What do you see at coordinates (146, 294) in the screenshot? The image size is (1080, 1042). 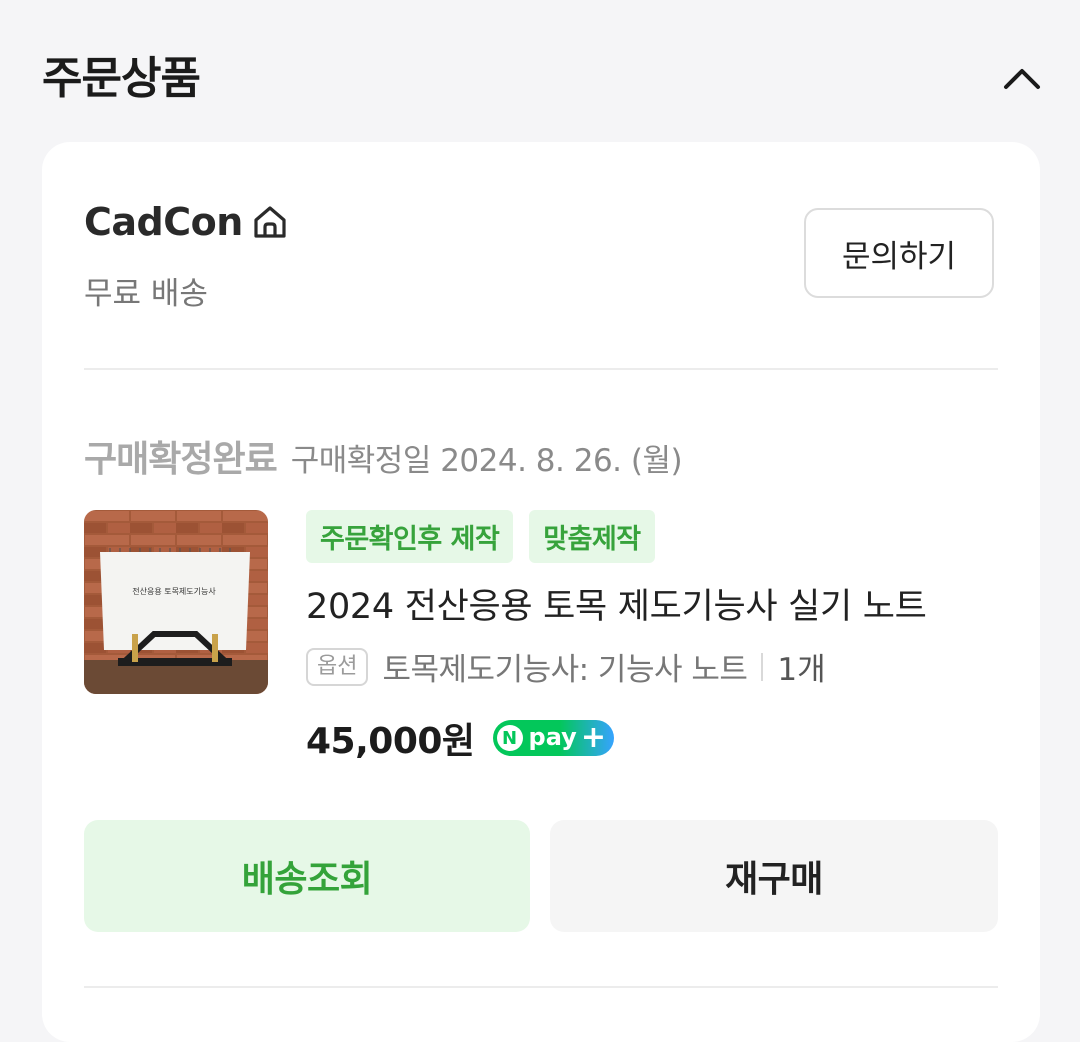 I see `shipping-note: 무료 배송` at bounding box center [146, 294].